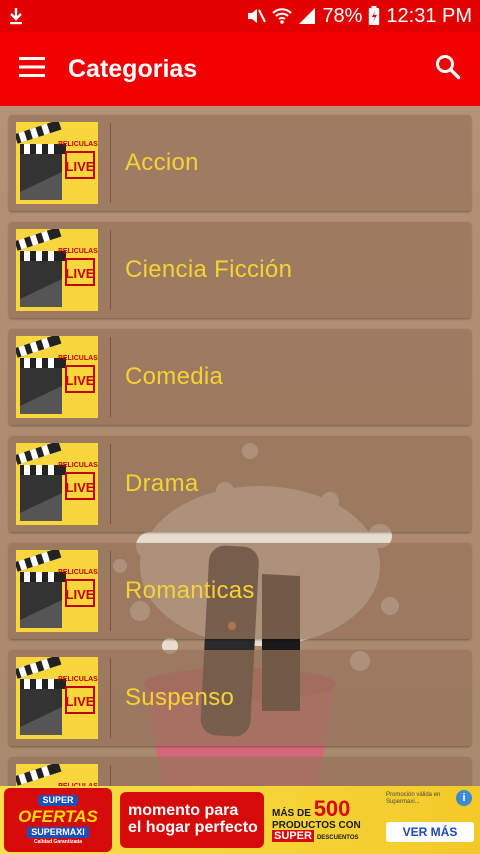 The width and height of the screenshot is (480, 854). I want to click on download-icon, so click(16, 16).